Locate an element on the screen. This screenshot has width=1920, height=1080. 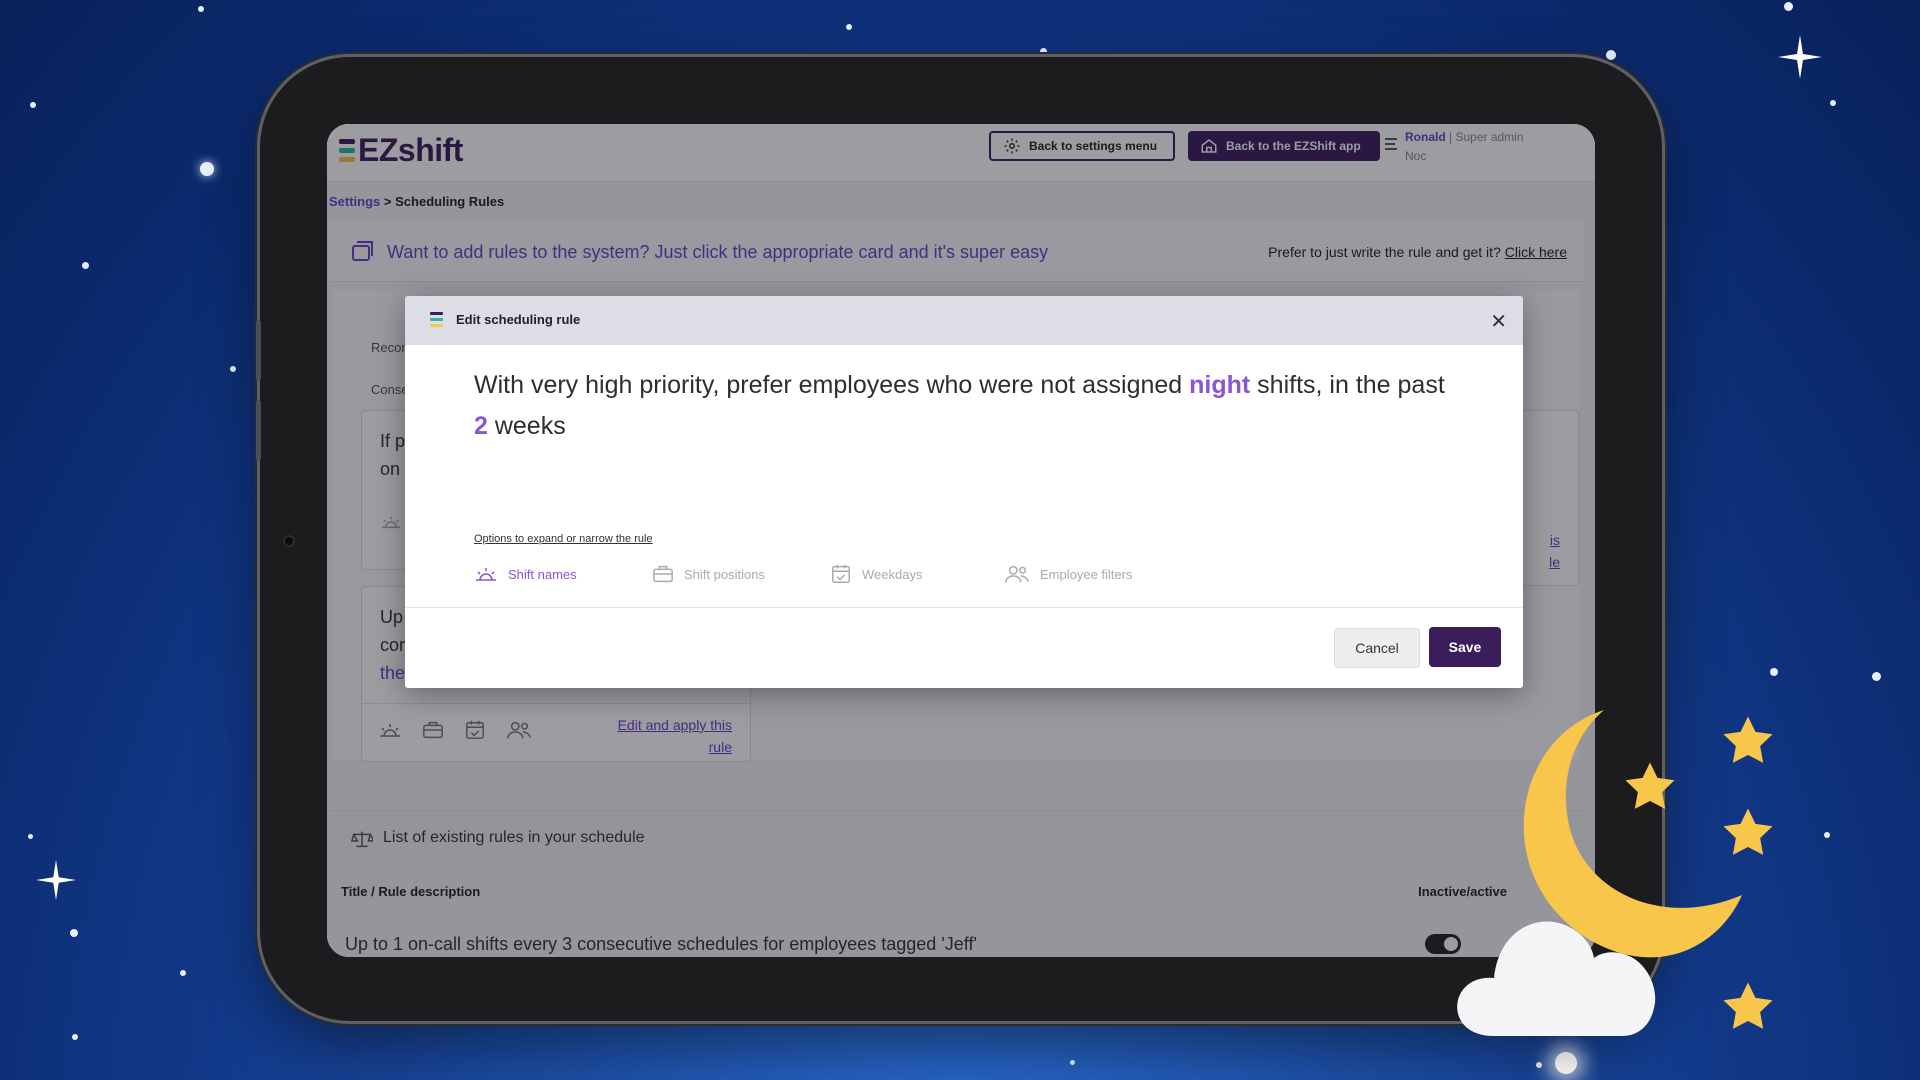
calendar-check-icon is located at coordinates (841, 573).